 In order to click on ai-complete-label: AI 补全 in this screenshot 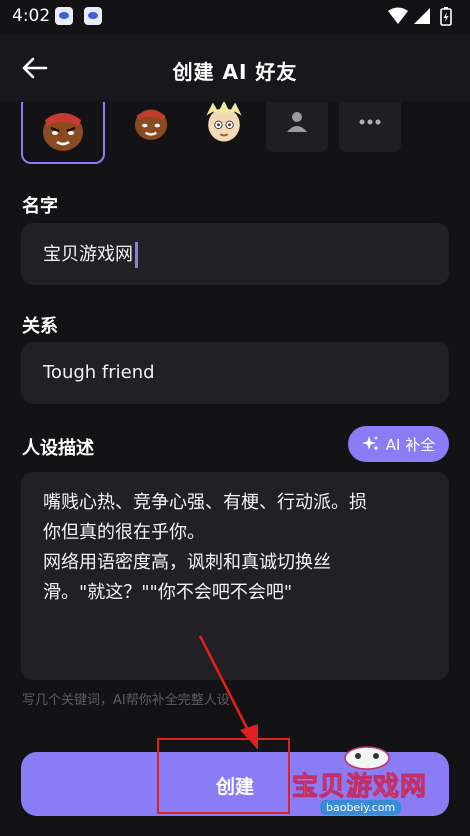, I will do `click(410, 444)`.